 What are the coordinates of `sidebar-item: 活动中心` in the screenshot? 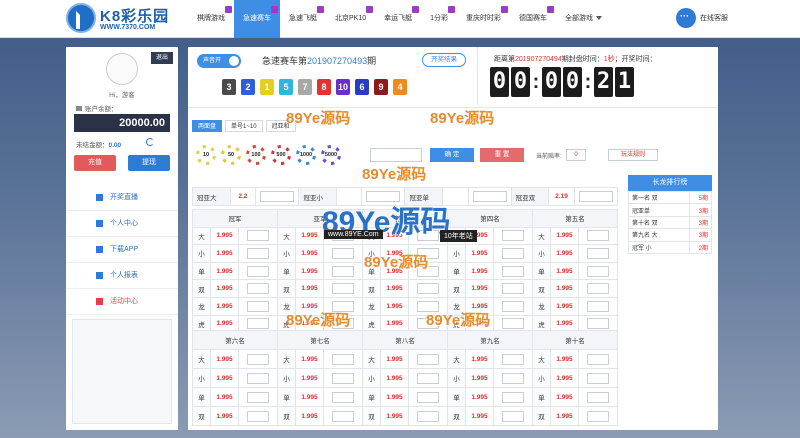 It's located at (122, 302).